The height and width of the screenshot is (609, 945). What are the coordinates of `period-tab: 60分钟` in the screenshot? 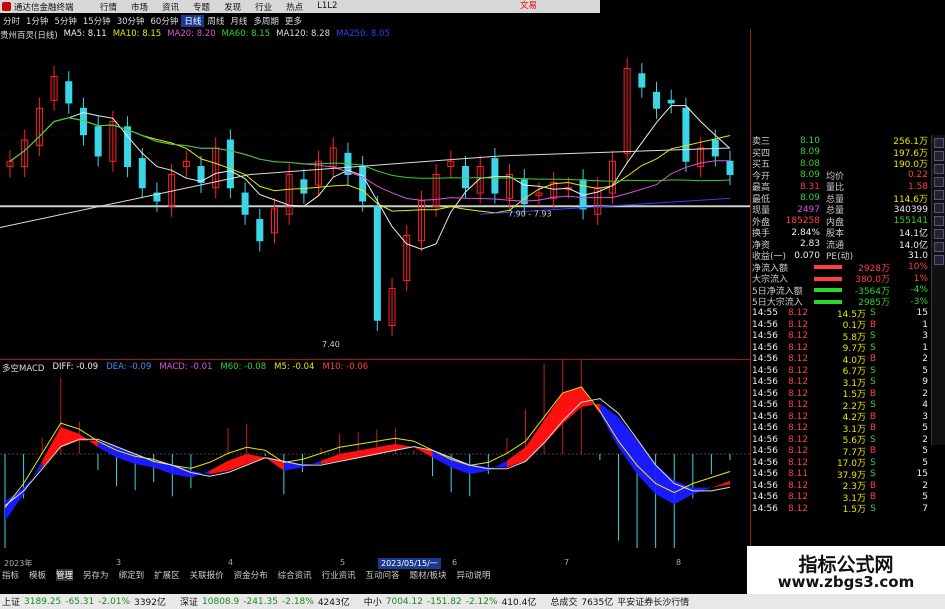 It's located at (165, 21).